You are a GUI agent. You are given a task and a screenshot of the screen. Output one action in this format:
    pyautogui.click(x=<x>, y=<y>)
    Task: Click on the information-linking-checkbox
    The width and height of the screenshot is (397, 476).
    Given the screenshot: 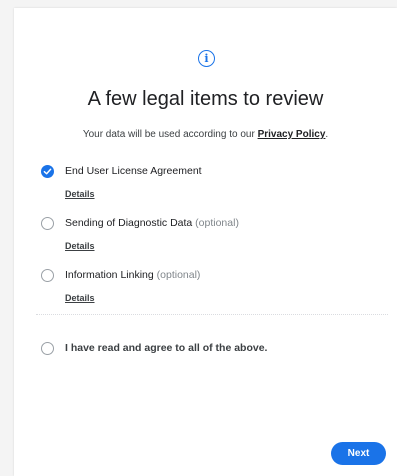 What is the action you would take?
    pyautogui.click(x=47, y=275)
    